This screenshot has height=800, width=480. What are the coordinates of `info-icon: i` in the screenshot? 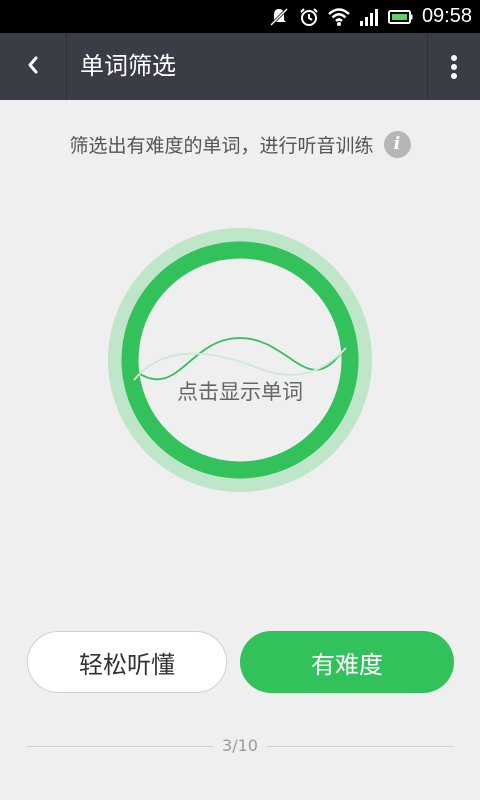 It's located at (397, 144).